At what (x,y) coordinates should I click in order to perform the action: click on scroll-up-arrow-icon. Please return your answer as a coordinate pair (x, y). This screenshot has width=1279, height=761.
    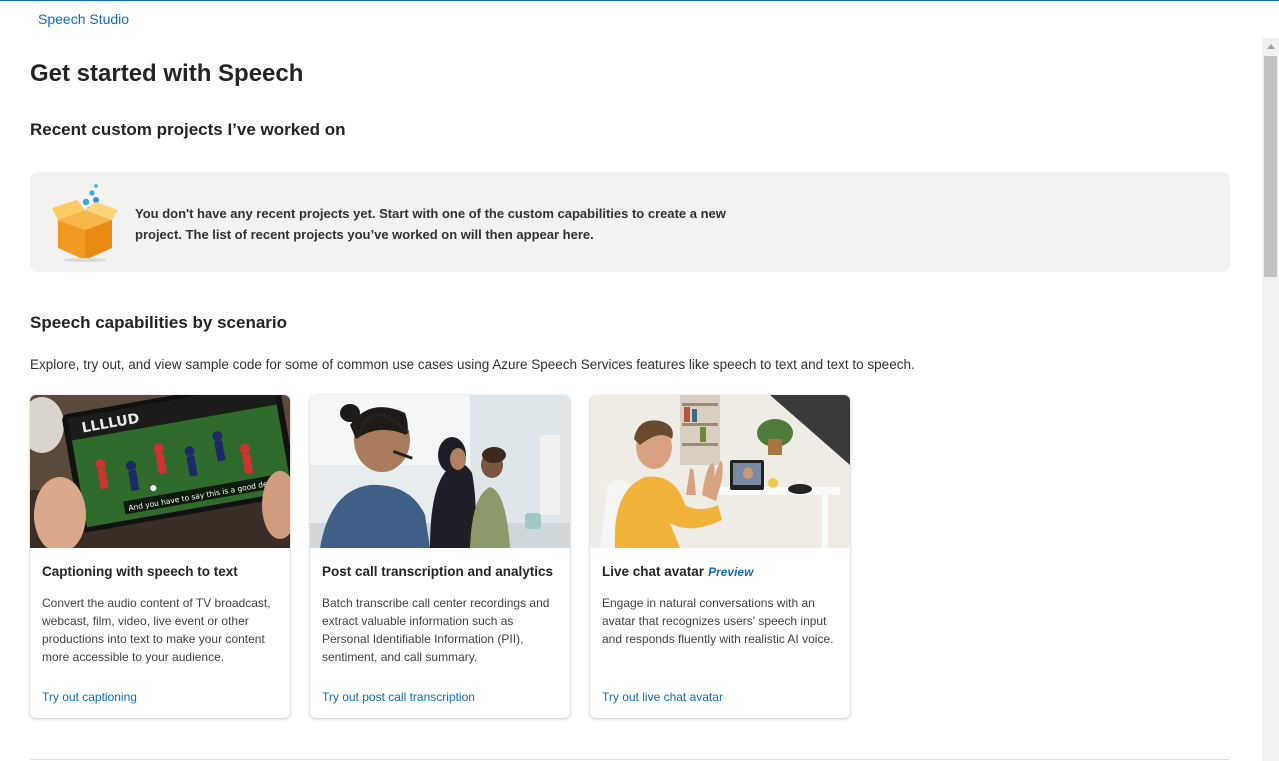
    Looking at the image, I should click on (1270, 46).